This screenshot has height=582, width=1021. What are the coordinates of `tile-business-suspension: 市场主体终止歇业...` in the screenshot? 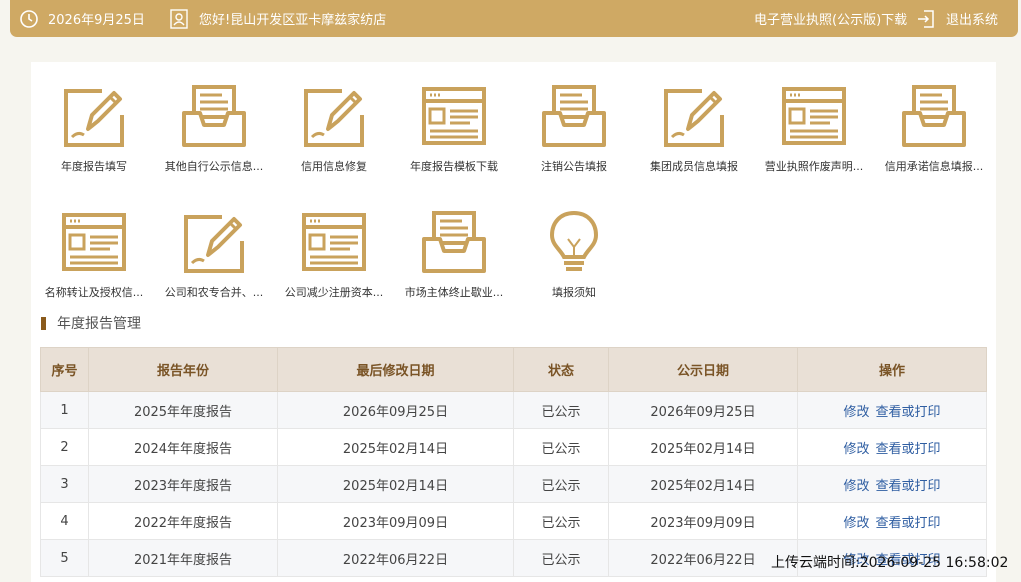 It's located at (454, 270).